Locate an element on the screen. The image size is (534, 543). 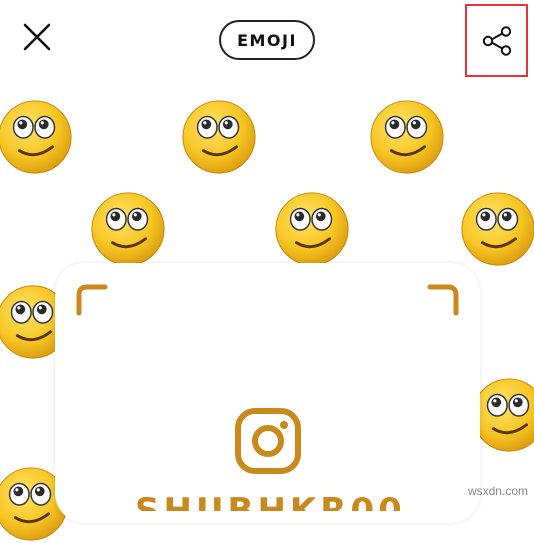
share-button is located at coordinates (496, 40).